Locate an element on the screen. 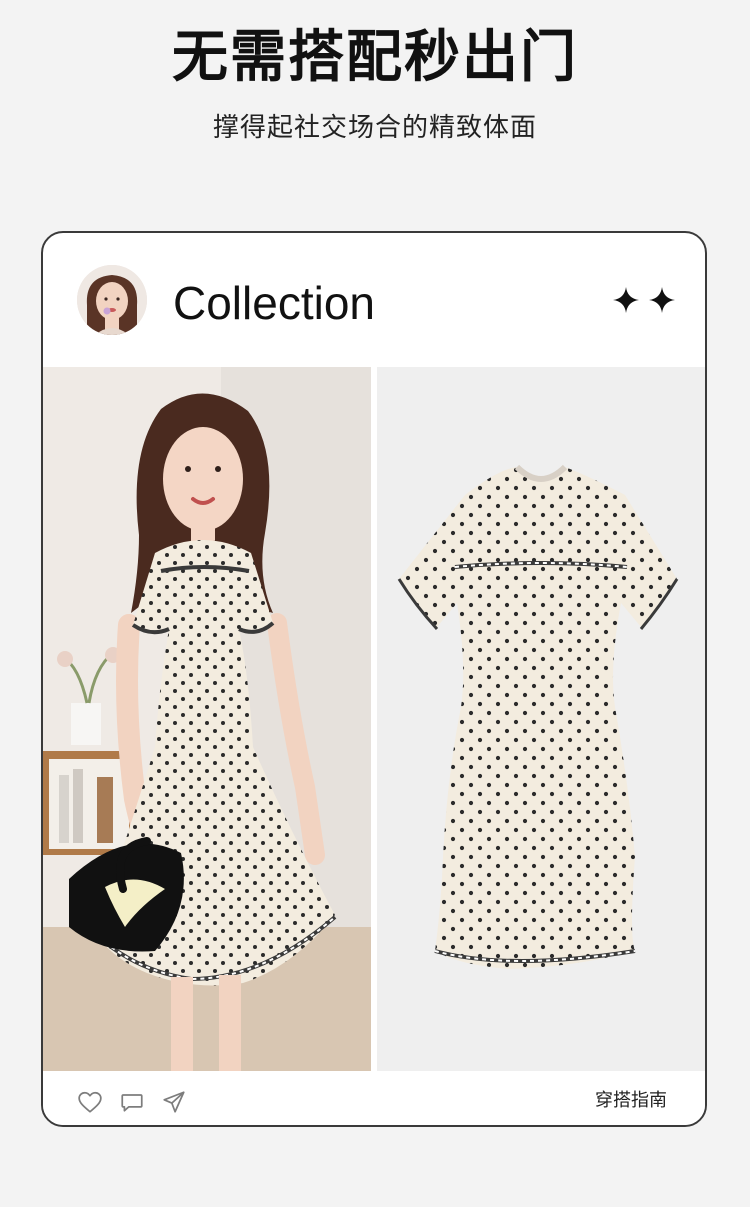  comment-icon is located at coordinates (132, 1102).